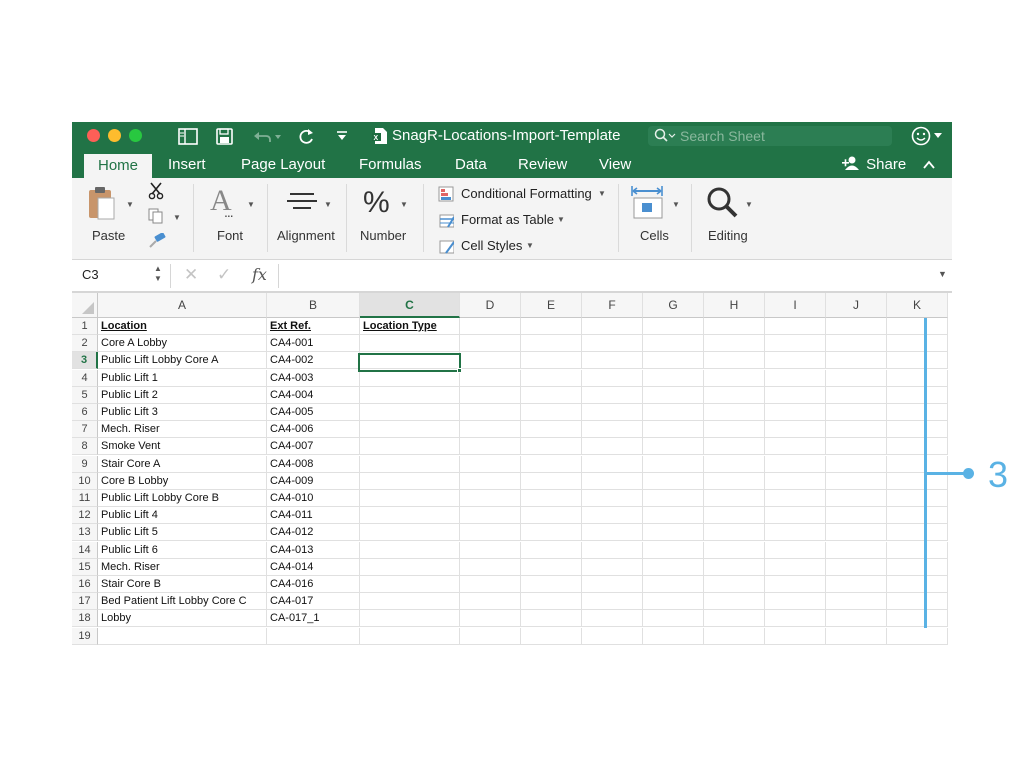 The image size is (1024, 768). What do you see at coordinates (182, 584) in the screenshot?
I see `cell-a16: Stair Core B` at bounding box center [182, 584].